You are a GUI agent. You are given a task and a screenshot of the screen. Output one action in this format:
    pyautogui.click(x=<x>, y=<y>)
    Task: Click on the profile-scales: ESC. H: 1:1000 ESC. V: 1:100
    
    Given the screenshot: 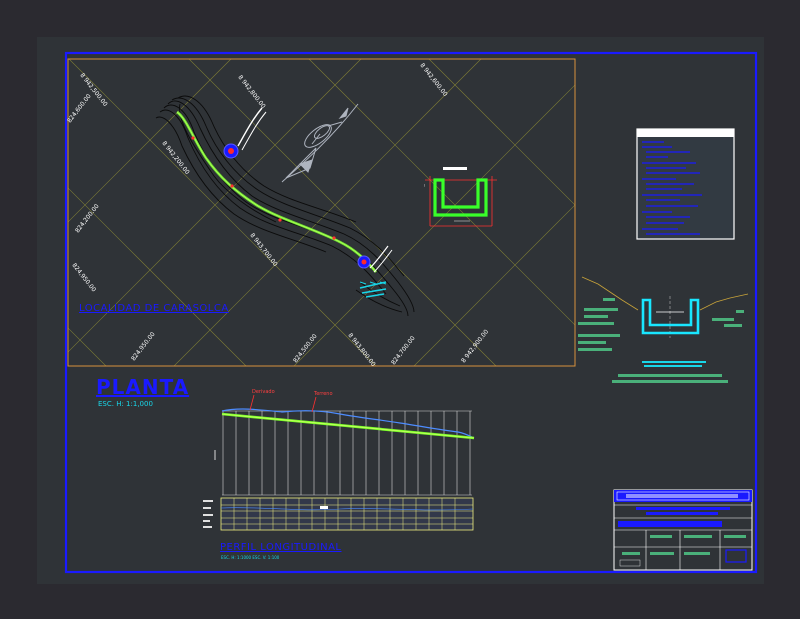 What is the action you would take?
    pyautogui.click(x=250, y=557)
    